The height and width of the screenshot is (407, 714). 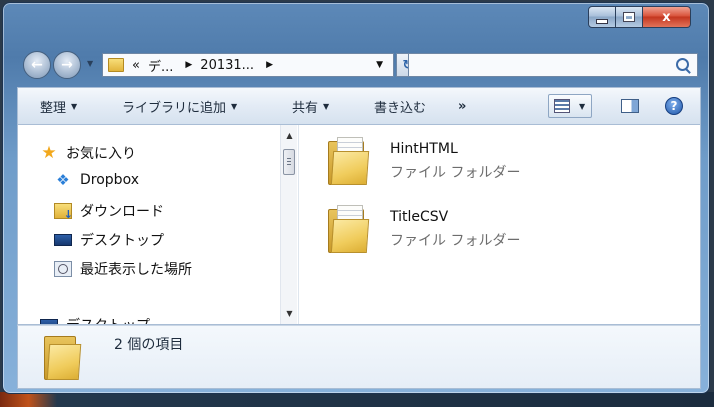 I want to click on nav-item-desktop: デスクトップ, so click(x=109, y=240).